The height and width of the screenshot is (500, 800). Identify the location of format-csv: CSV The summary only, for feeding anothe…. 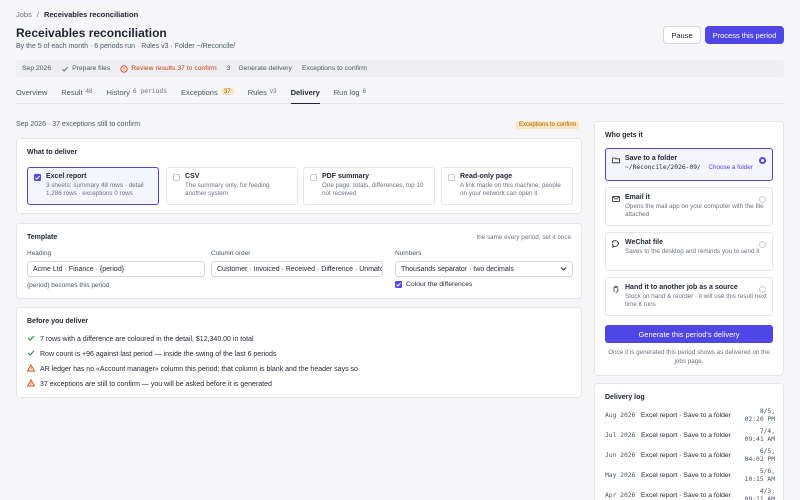
(232, 186).